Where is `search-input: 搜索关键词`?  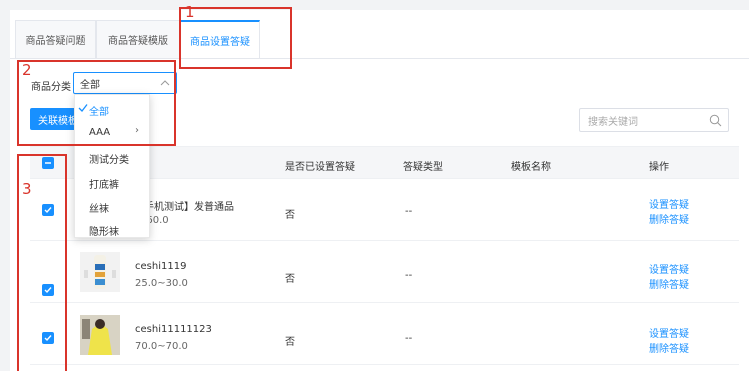
search-input: 搜索关键词 is located at coordinates (654, 120).